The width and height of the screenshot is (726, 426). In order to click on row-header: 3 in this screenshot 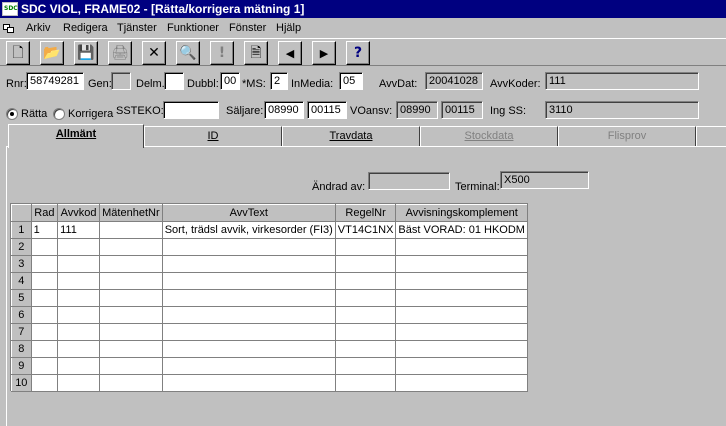, I will do `click(21, 264)`.